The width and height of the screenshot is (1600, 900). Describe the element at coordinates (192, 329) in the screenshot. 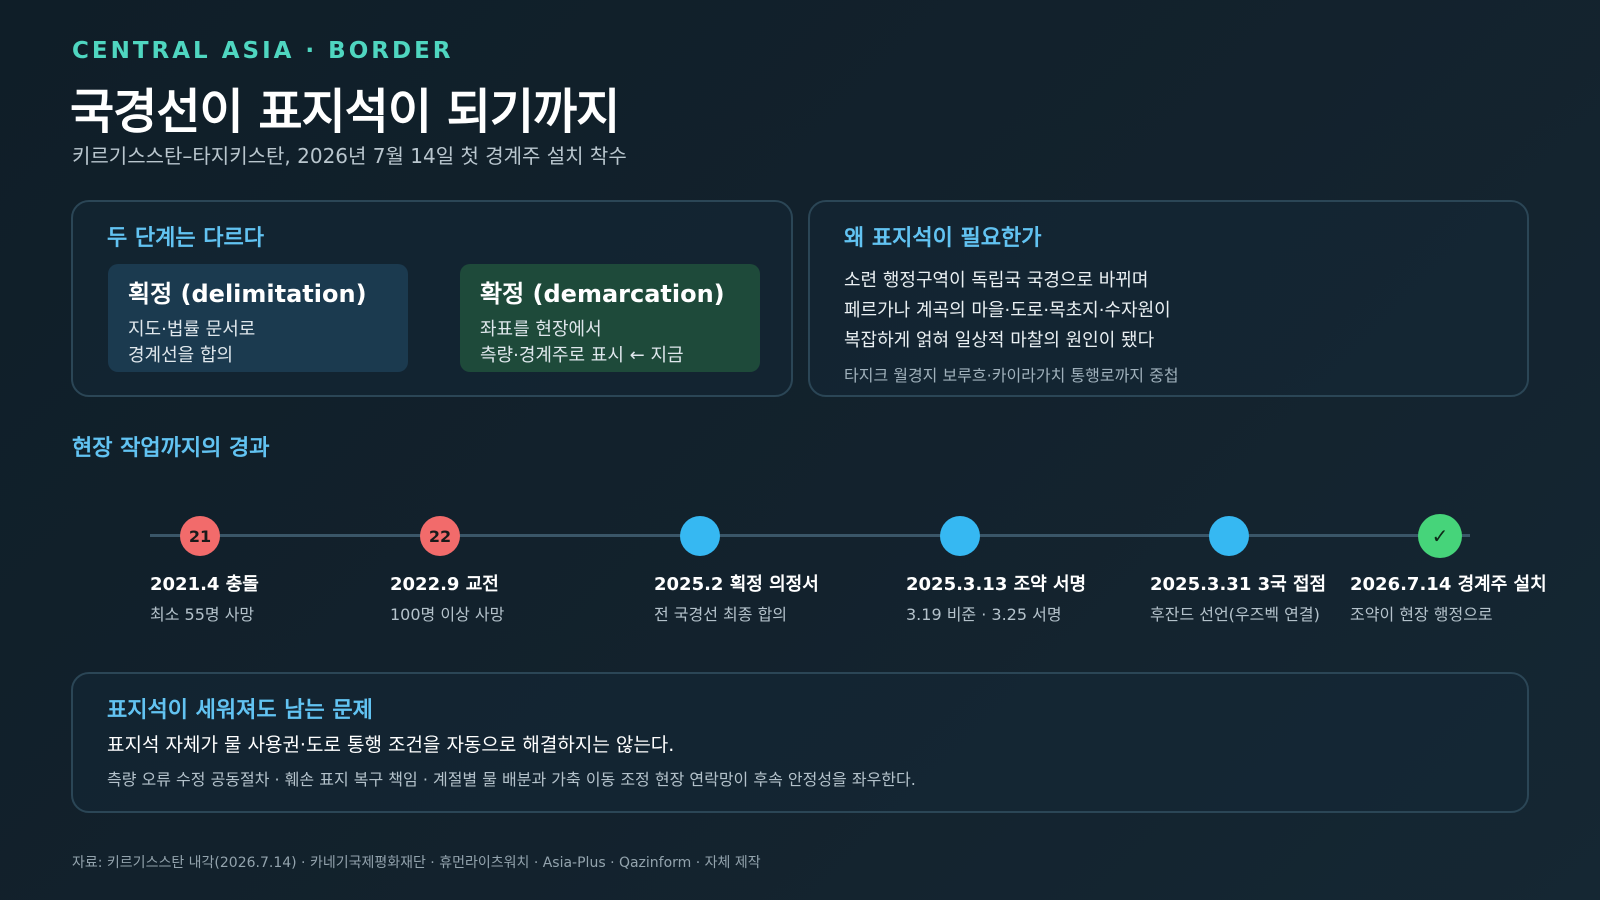

I see `stage-line: 지도·법률 문서로` at that location.